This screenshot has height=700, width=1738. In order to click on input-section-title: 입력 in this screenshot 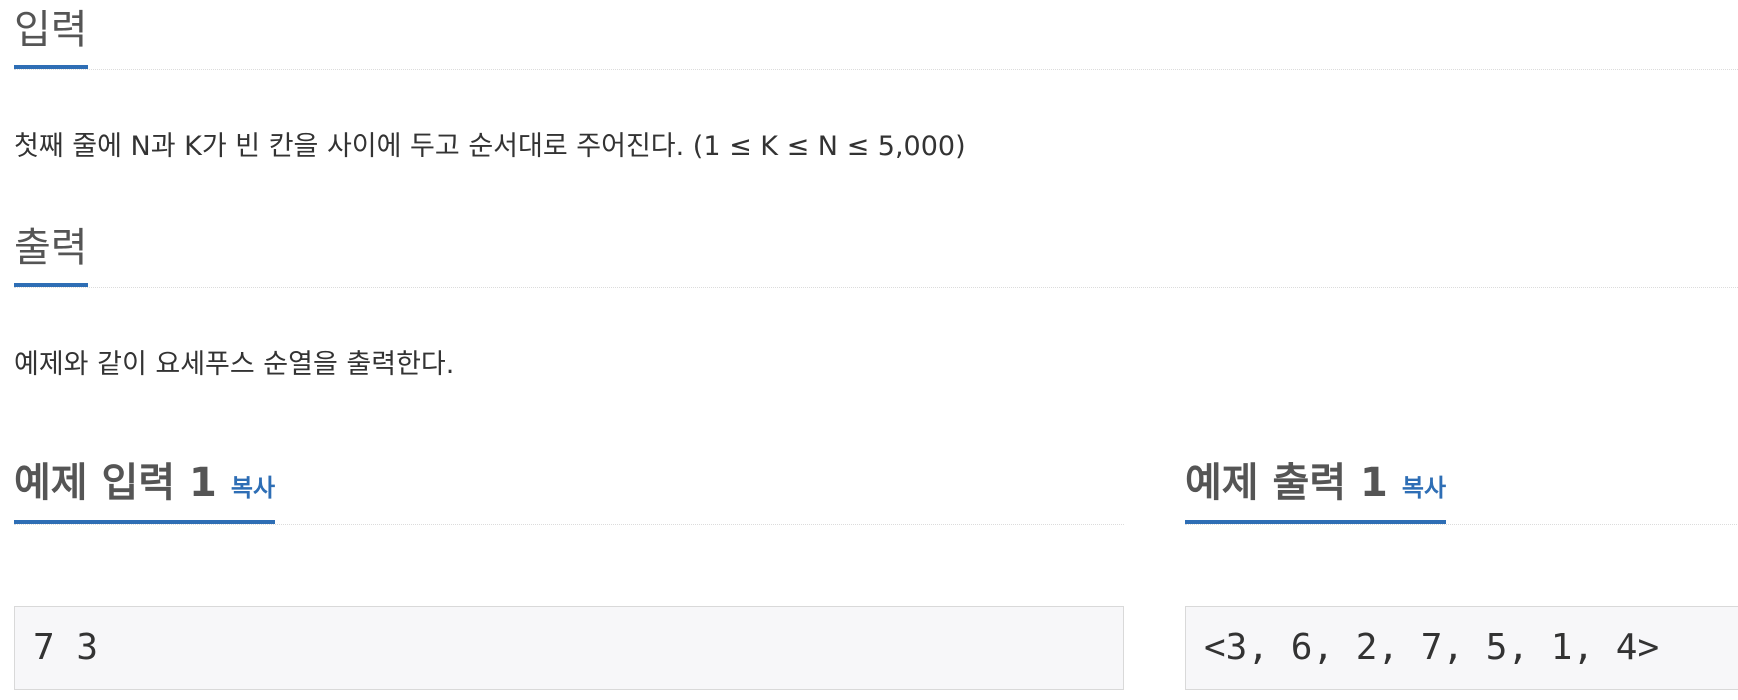, I will do `click(51, 38)`.